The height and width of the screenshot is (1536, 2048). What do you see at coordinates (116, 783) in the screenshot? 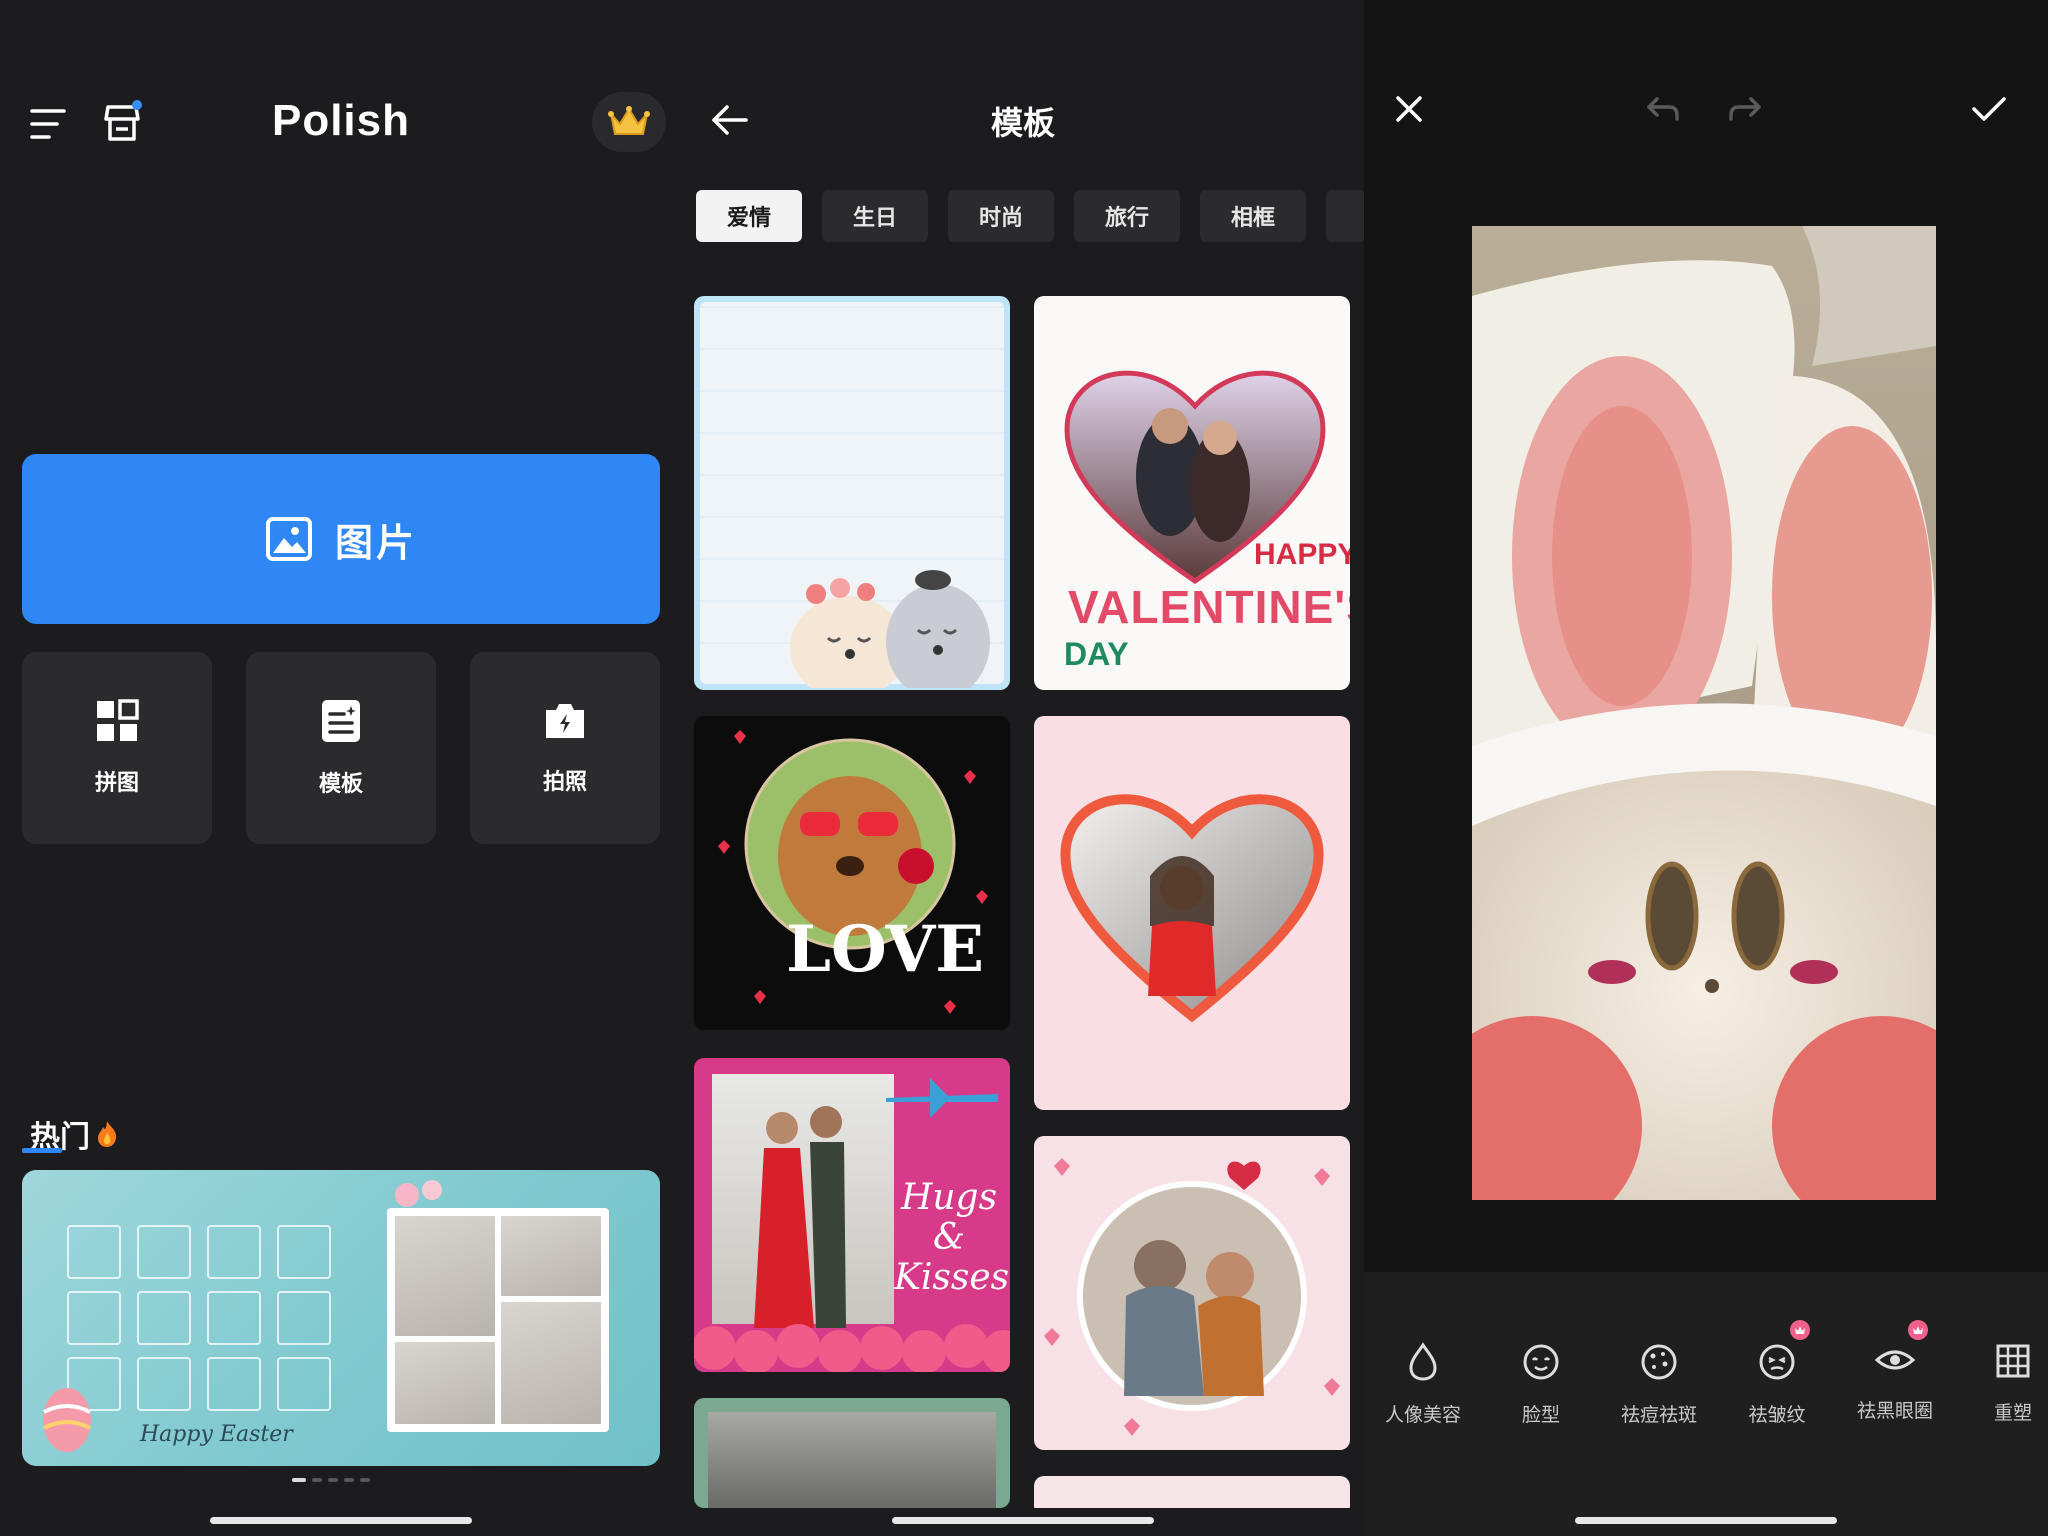
I see `collage-tile-label: 拼图` at bounding box center [116, 783].